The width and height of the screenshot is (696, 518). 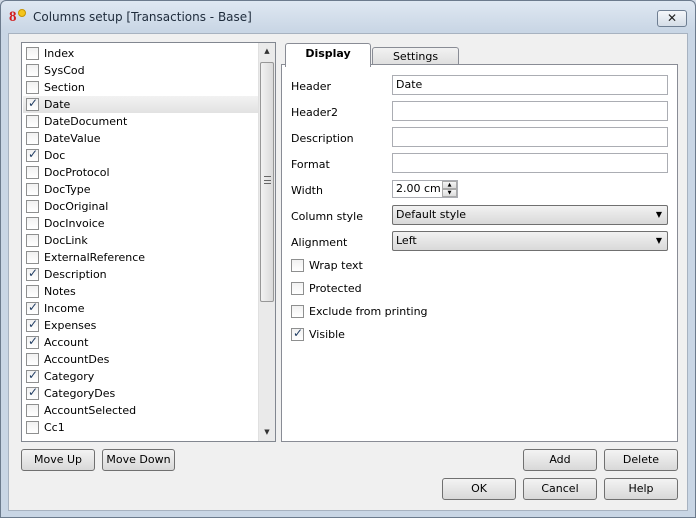 I want to click on column-label: Notes, so click(x=60, y=291).